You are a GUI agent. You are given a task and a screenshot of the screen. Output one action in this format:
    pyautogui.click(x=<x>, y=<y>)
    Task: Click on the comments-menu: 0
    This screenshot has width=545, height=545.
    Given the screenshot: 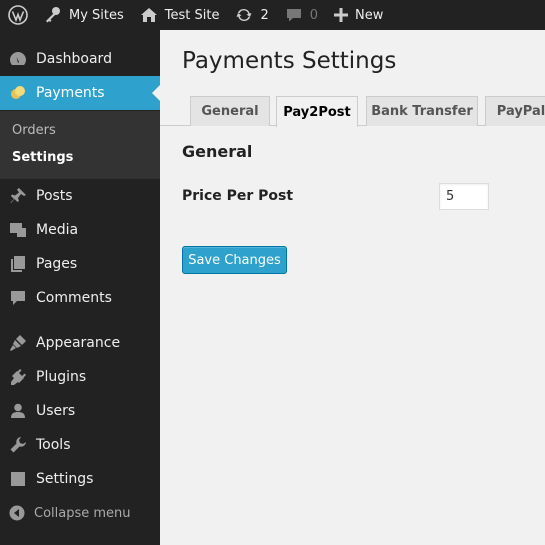 What is the action you would take?
    pyautogui.click(x=301, y=15)
    